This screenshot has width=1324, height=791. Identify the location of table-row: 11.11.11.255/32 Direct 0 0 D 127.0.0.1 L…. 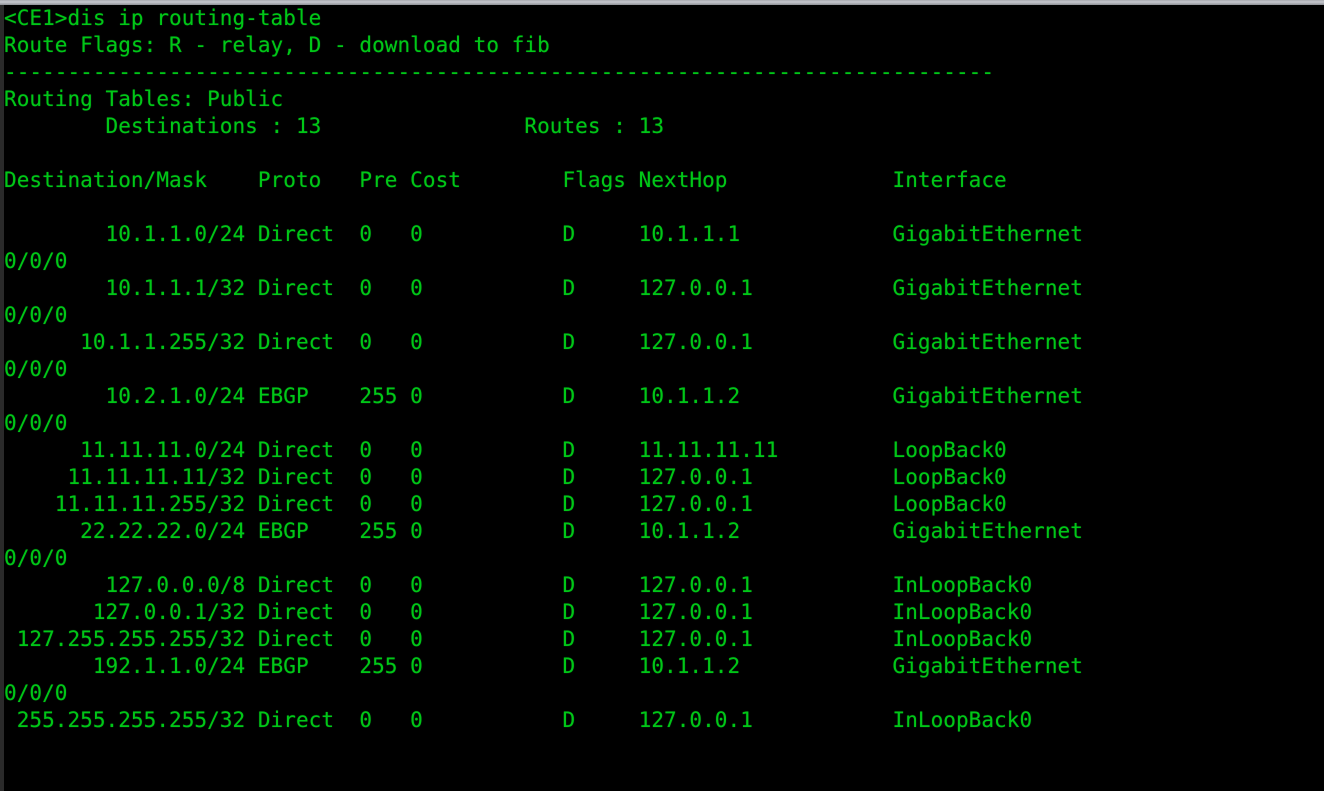
(505, 504).